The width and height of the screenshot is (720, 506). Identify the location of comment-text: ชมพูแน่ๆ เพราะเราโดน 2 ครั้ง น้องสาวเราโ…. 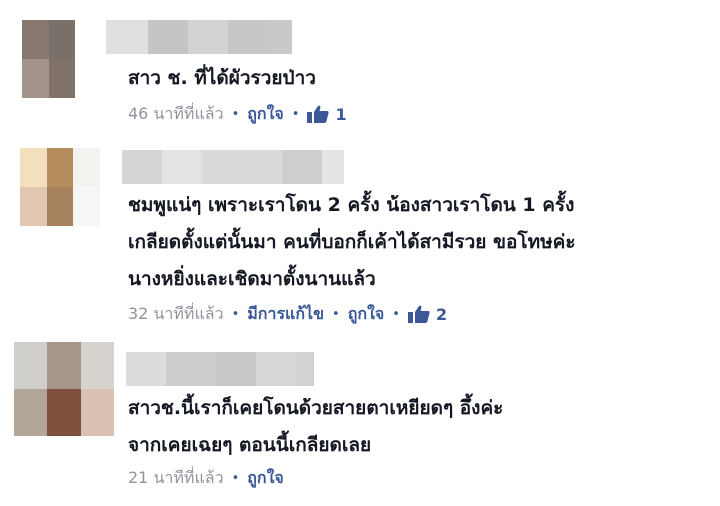
(352, 242).